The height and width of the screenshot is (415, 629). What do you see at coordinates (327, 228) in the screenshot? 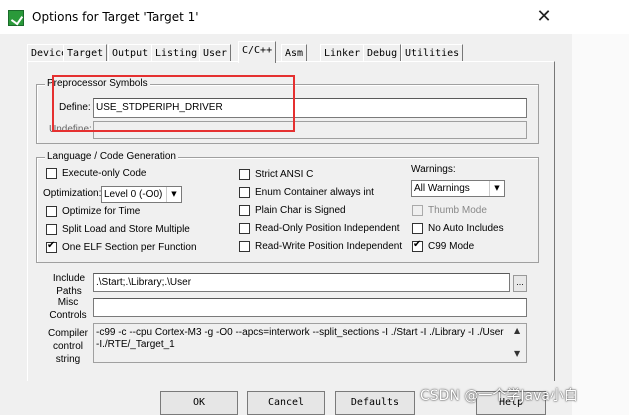
I see `ro-pi-label: Read-Only Position Independent` at bounding box center [327, 228].